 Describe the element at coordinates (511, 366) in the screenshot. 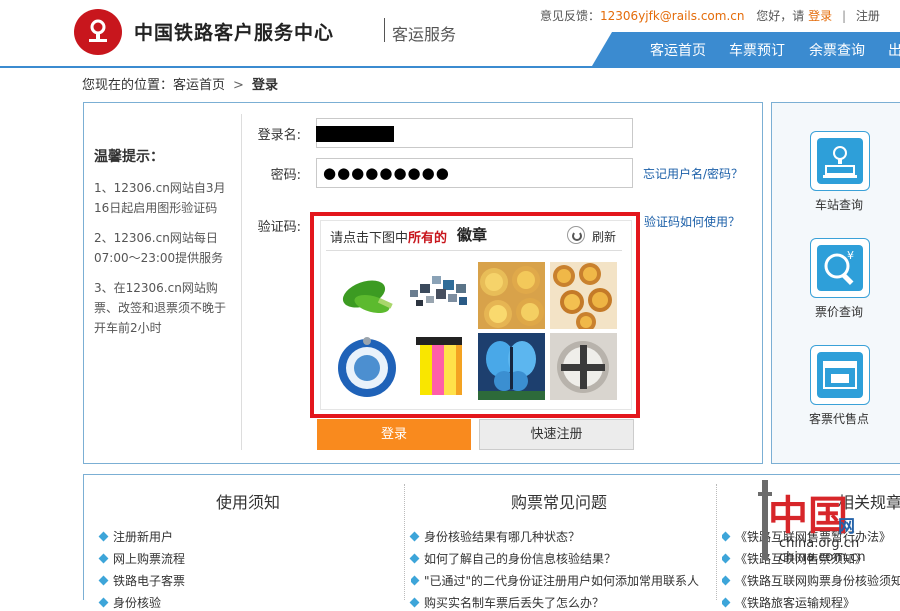

I see `captcha-image-butterfly` at that location.